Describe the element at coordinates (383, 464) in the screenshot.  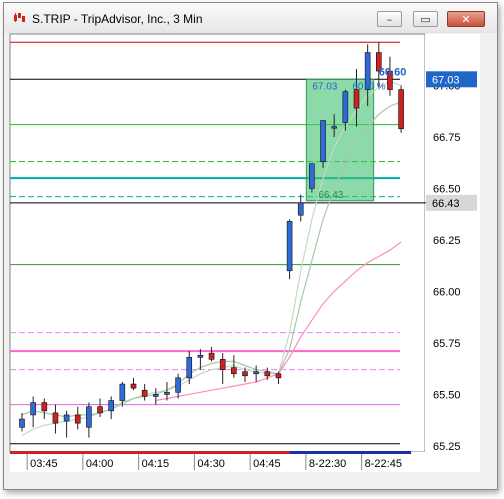
I see `x-tick-label: 8-22:45` at that location.